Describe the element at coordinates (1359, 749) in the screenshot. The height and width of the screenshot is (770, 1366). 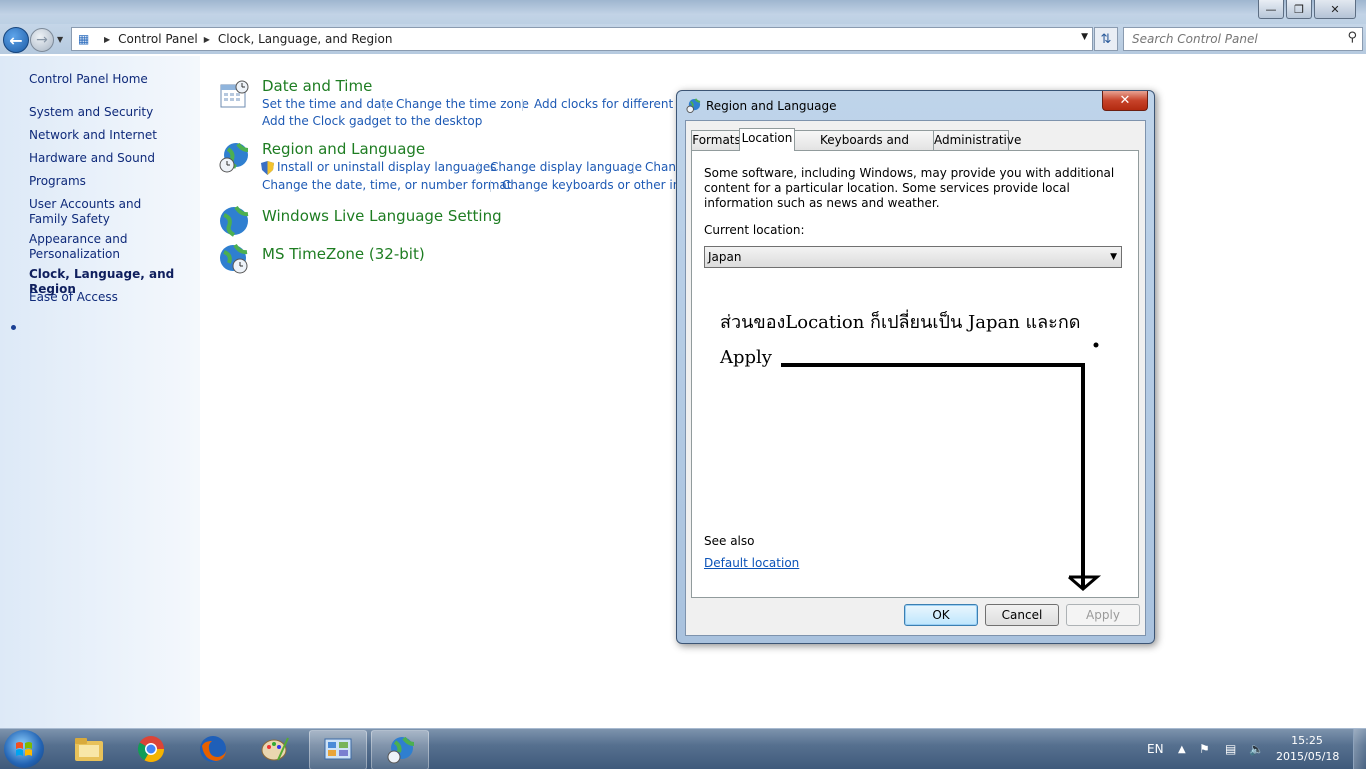
I see `show-desktop-button` at that location.